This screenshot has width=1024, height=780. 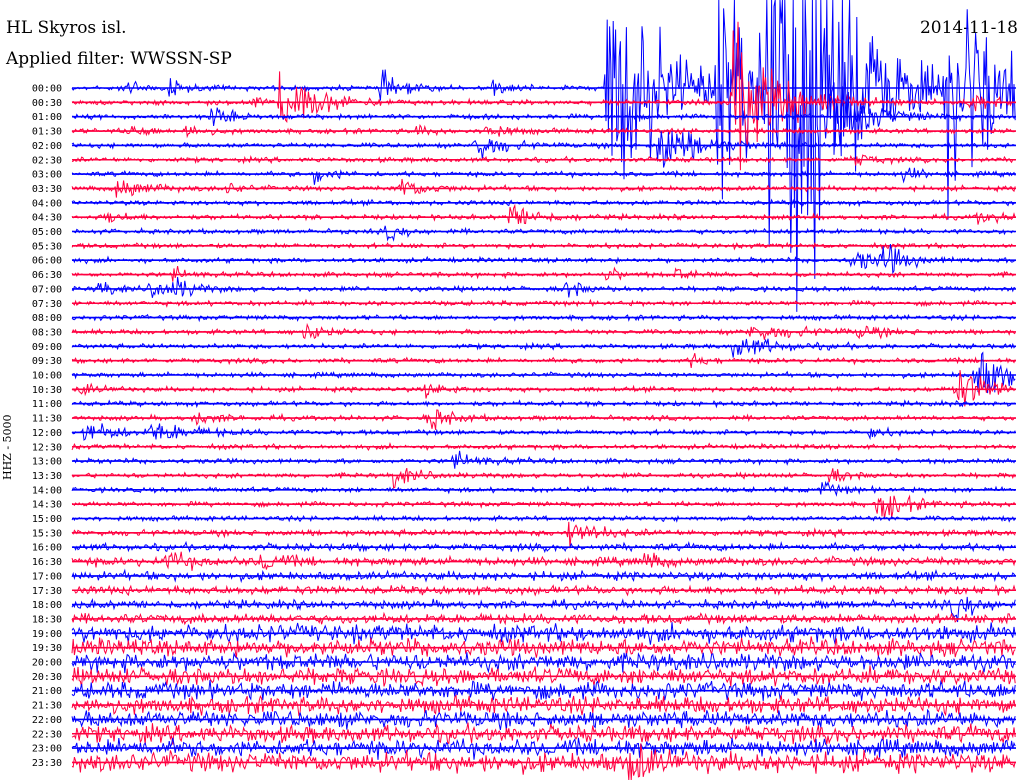 I want to click on tick-label-0400: 04:00, so click(x=47, y=203).